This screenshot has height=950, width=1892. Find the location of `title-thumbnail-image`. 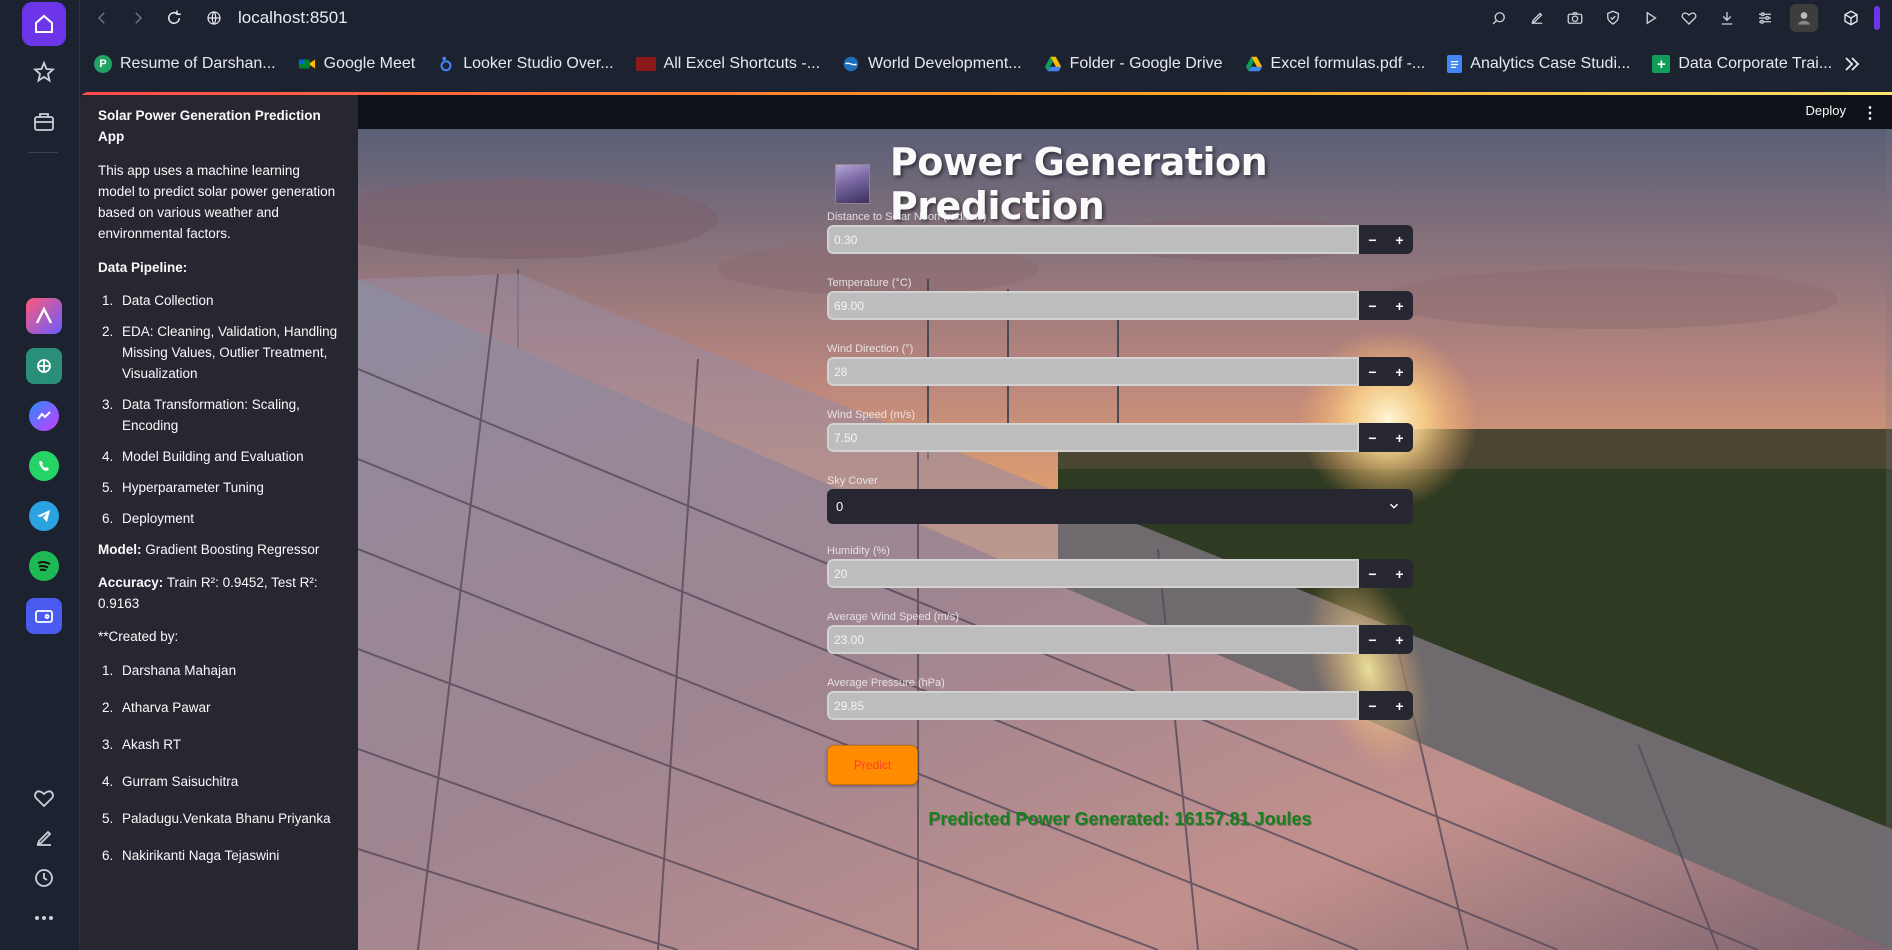

title-thumbnail-image is located at coordinates (852, 184).